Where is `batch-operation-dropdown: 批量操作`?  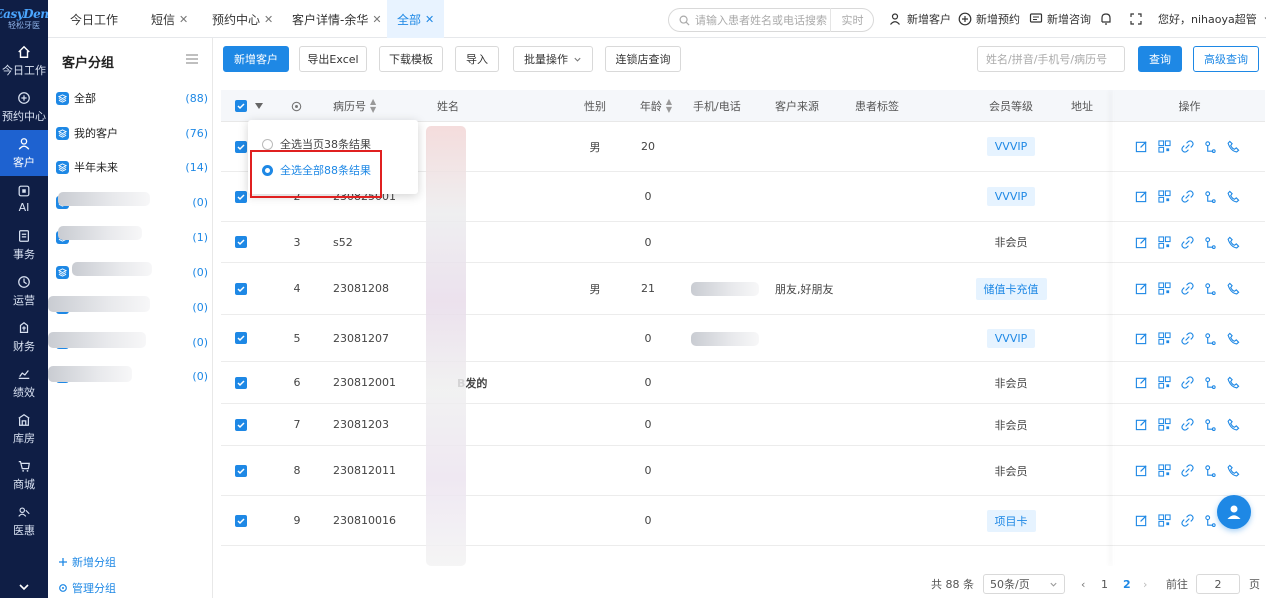 batch-operation-dropdown: 批量操作 is located at coordinates (553, 59).